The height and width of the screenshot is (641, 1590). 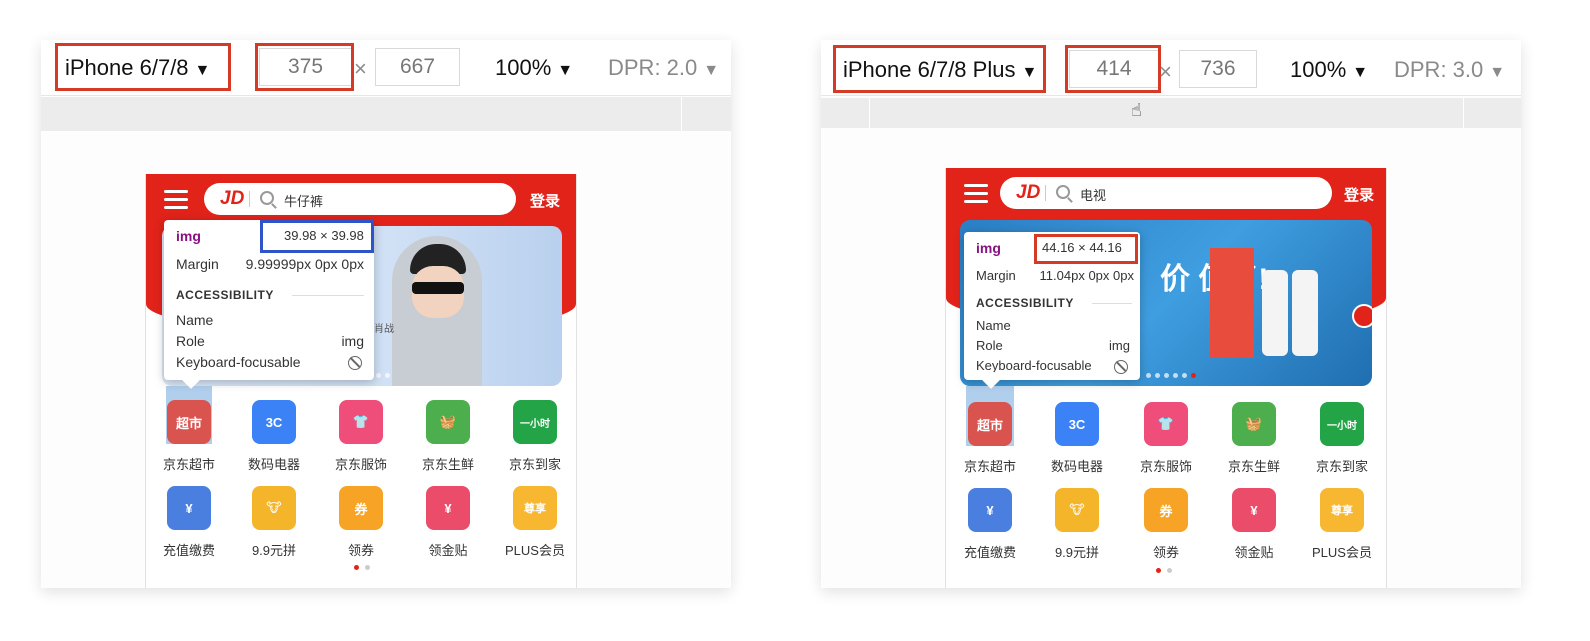 What do you see at coordinates (361, 422) in the screenshot?
I see `tshirt-icon: 👕` at bounding box center [361, 422].